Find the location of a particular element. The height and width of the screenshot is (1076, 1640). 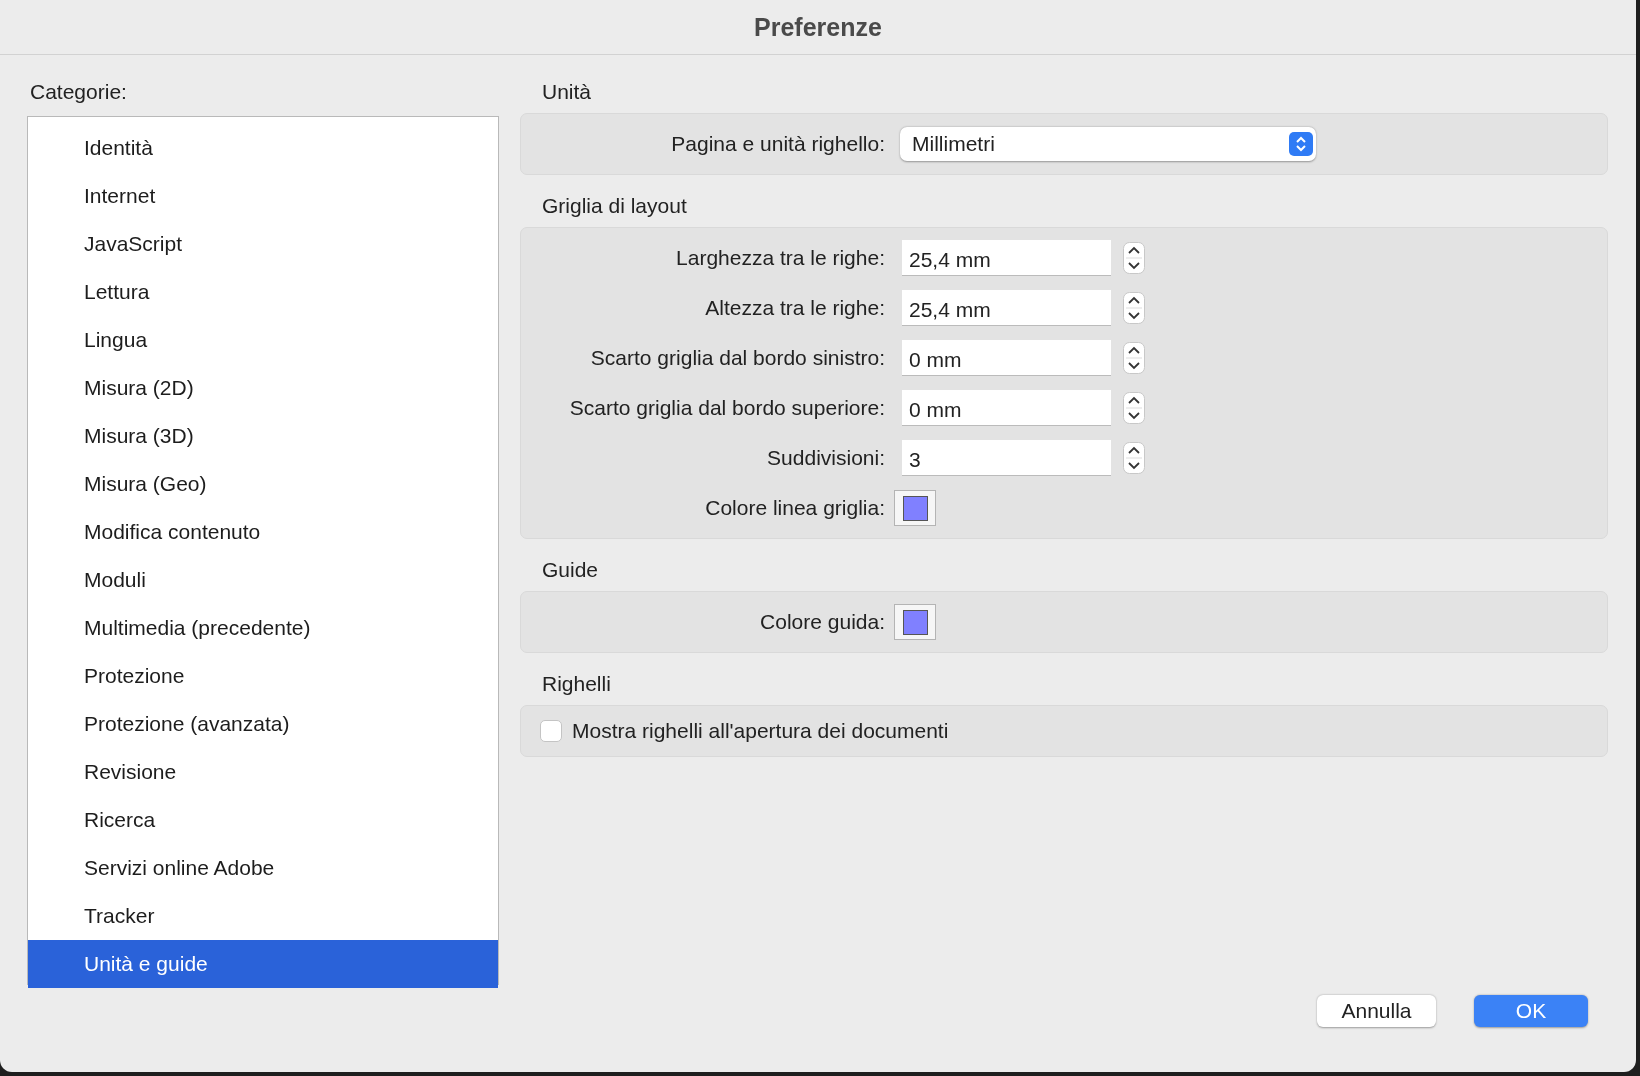

dropdown: Millimetri is located at coordinates (1108, 144).